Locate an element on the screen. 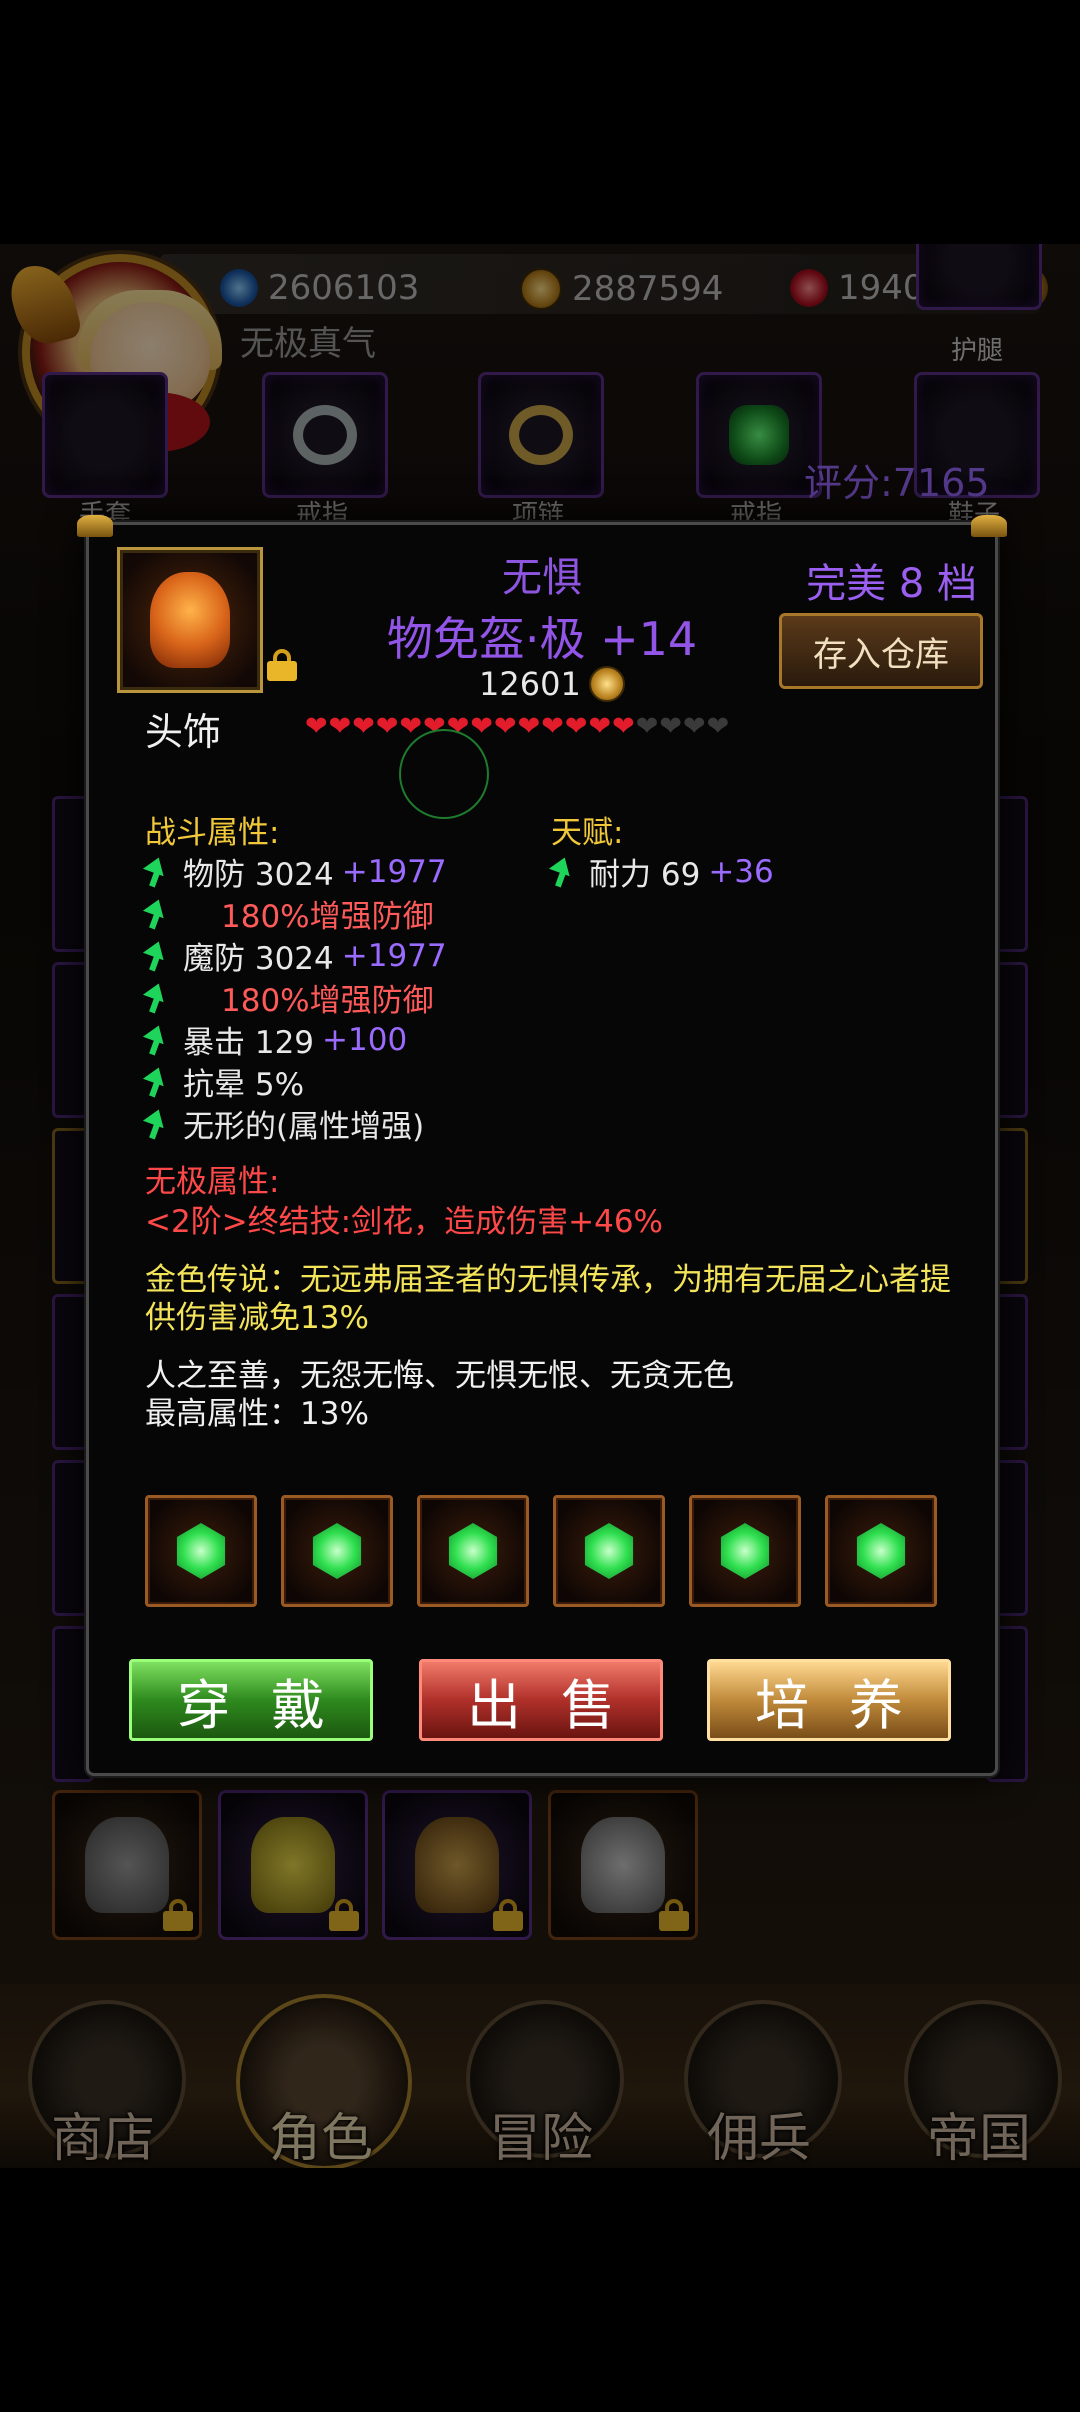 Image resolution: width=1080 pixels, height=2412 pixels. stat-row: 物防 3024 +1977 is located at coordinates (296, 871).